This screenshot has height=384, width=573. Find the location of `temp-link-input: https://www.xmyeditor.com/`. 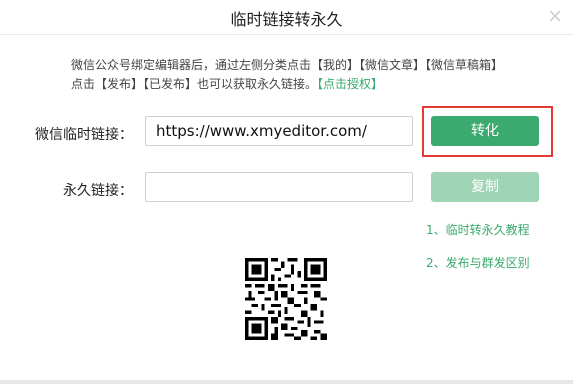

temp-link-input: https://www.xmyeditor.com/ is located at coordinates (279, 131).